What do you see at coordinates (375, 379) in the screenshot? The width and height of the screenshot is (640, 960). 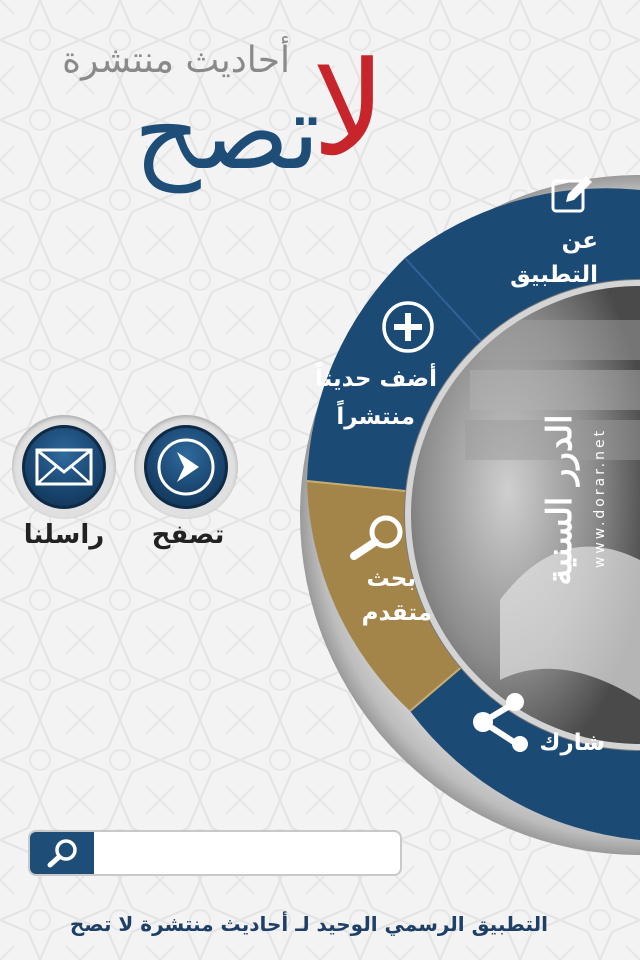 I see `menu-add-line1: أضف حديثاً` at bounding box center [375, 379].